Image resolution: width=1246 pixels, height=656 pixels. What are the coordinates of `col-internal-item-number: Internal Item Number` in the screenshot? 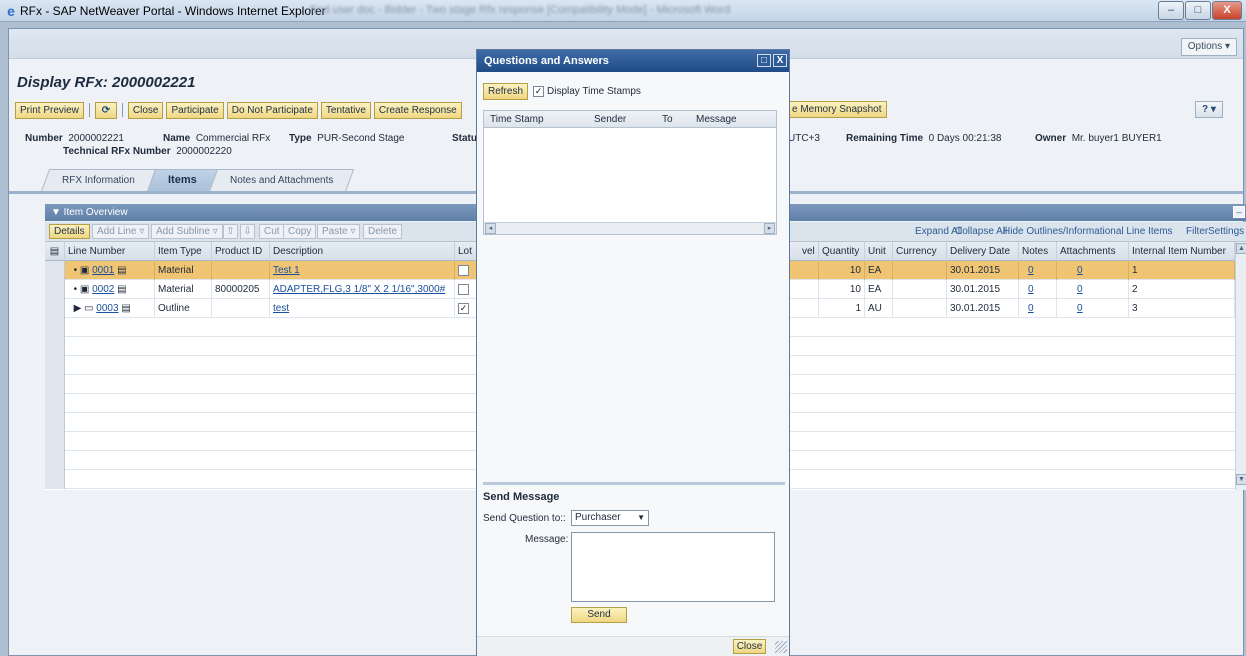 It's located at (1182, 251).